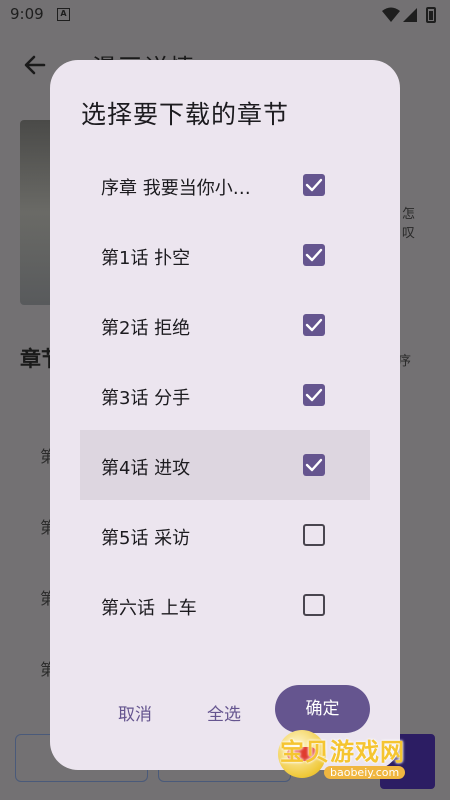  What do you see at coordinates (146, 538) in the screenshot?
I see `chapter-label: 第5话 采访` at bounding box center [146, 538].